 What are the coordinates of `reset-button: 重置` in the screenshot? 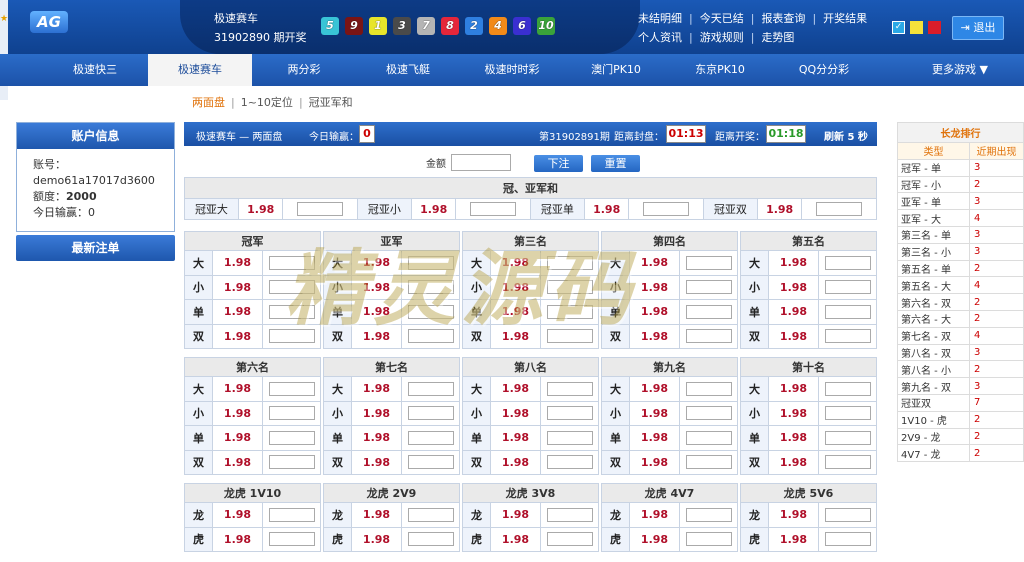 It's located at (615, 163).